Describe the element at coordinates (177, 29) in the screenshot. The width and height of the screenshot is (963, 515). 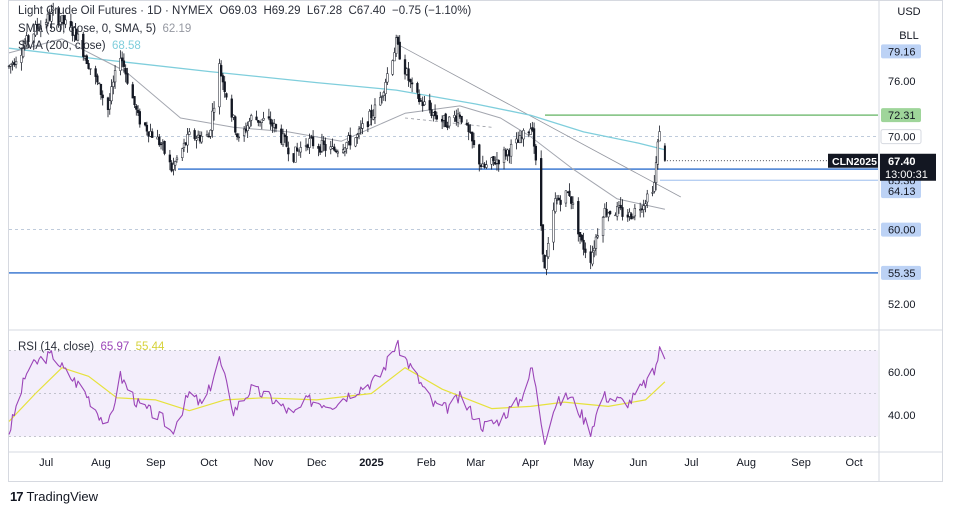
I see `sma50-value: 62.19` at that location.